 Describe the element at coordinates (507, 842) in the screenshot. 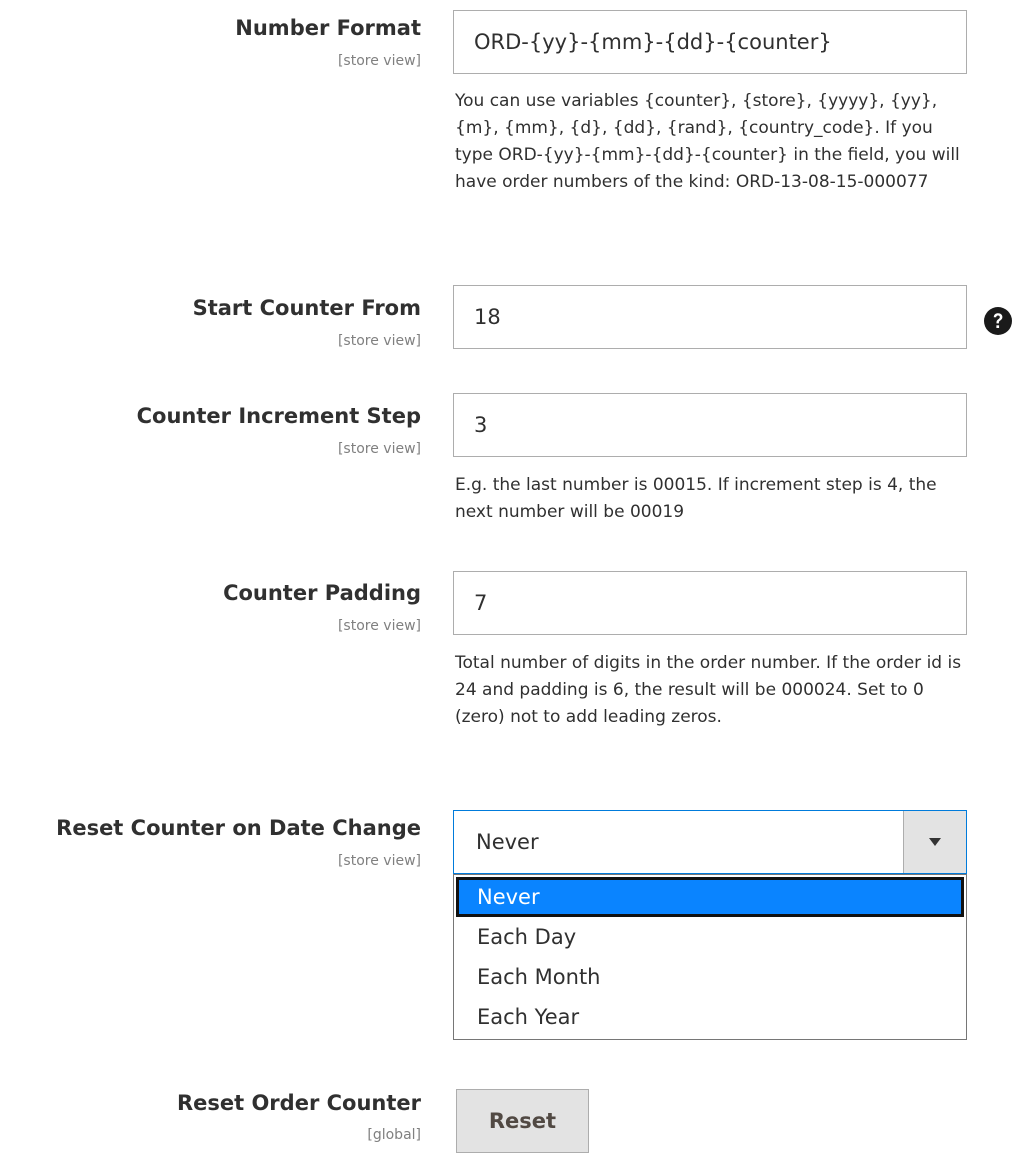

I see `reset-on-date-selected-value: Never` at that location.